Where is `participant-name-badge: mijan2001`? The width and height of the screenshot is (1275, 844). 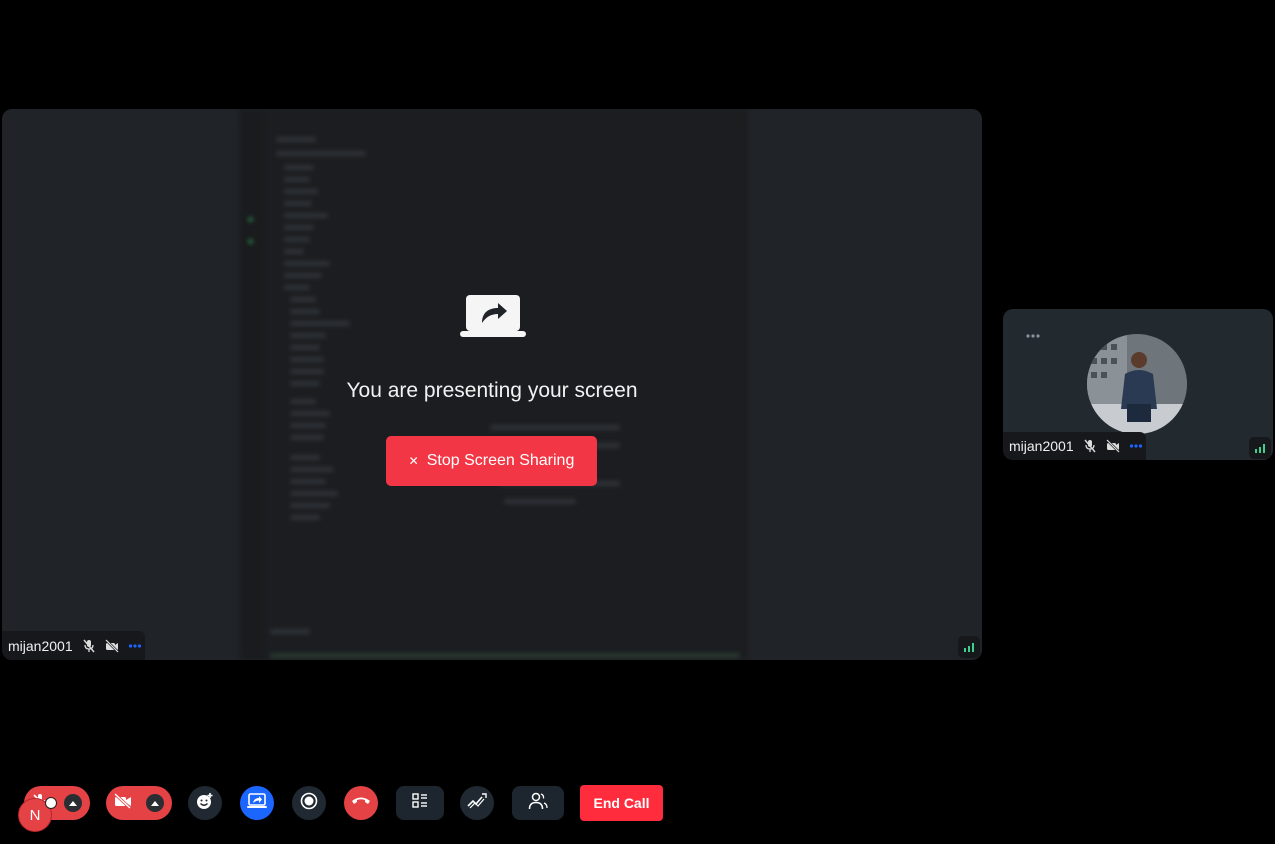 participant-name-badge: mijan2001 is located at coordinates (1074, 446).